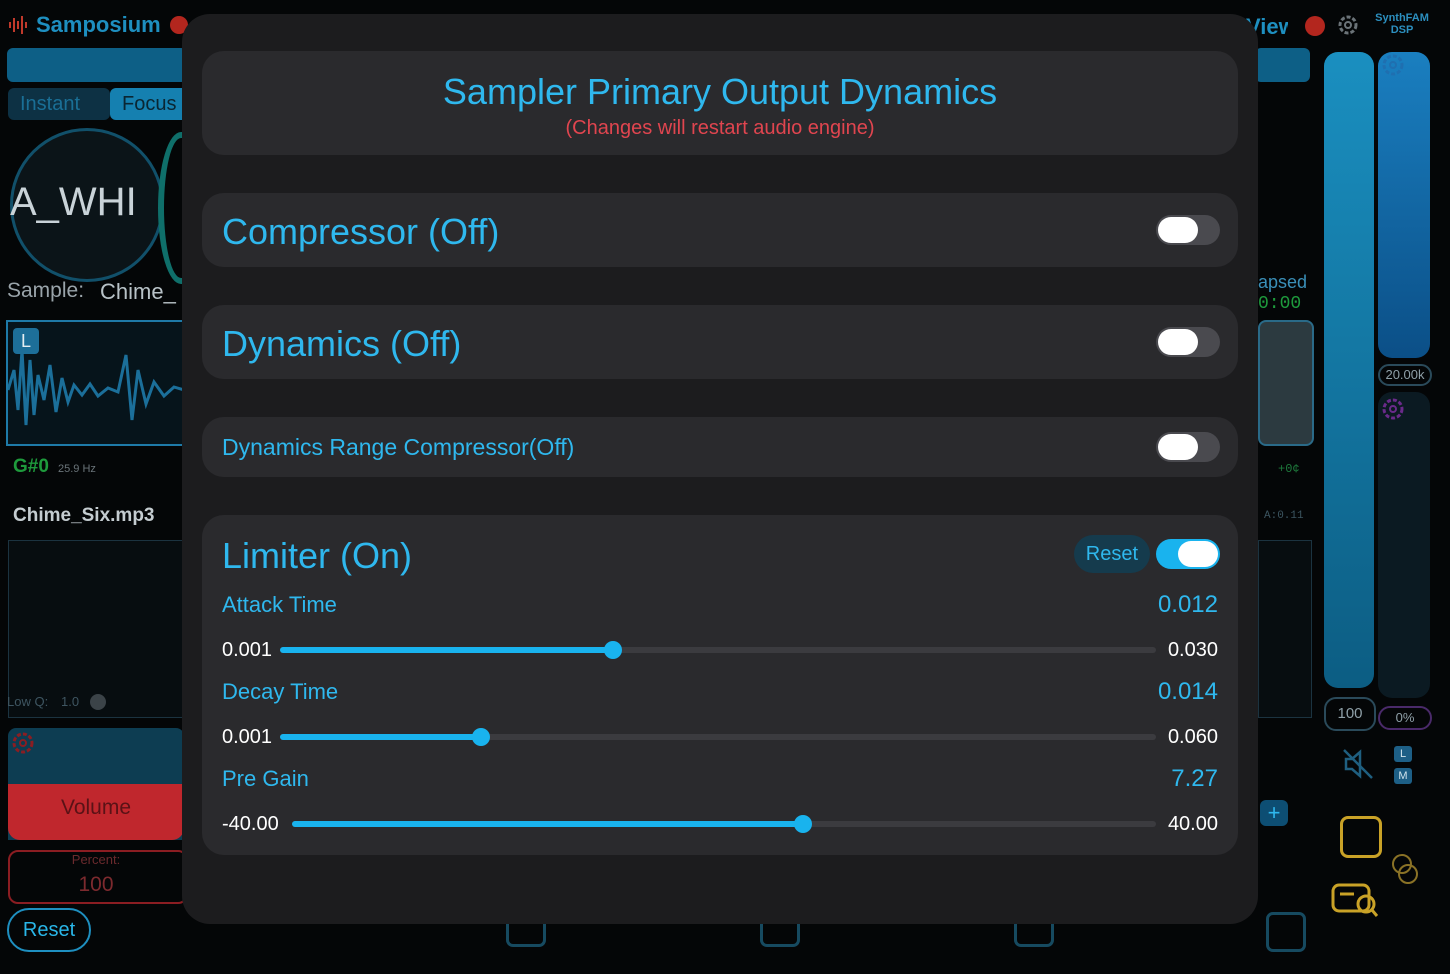  Describe the element at coordinates (247, 737) in the screenshot. I see `decay-time-min: 0.001` at that location.